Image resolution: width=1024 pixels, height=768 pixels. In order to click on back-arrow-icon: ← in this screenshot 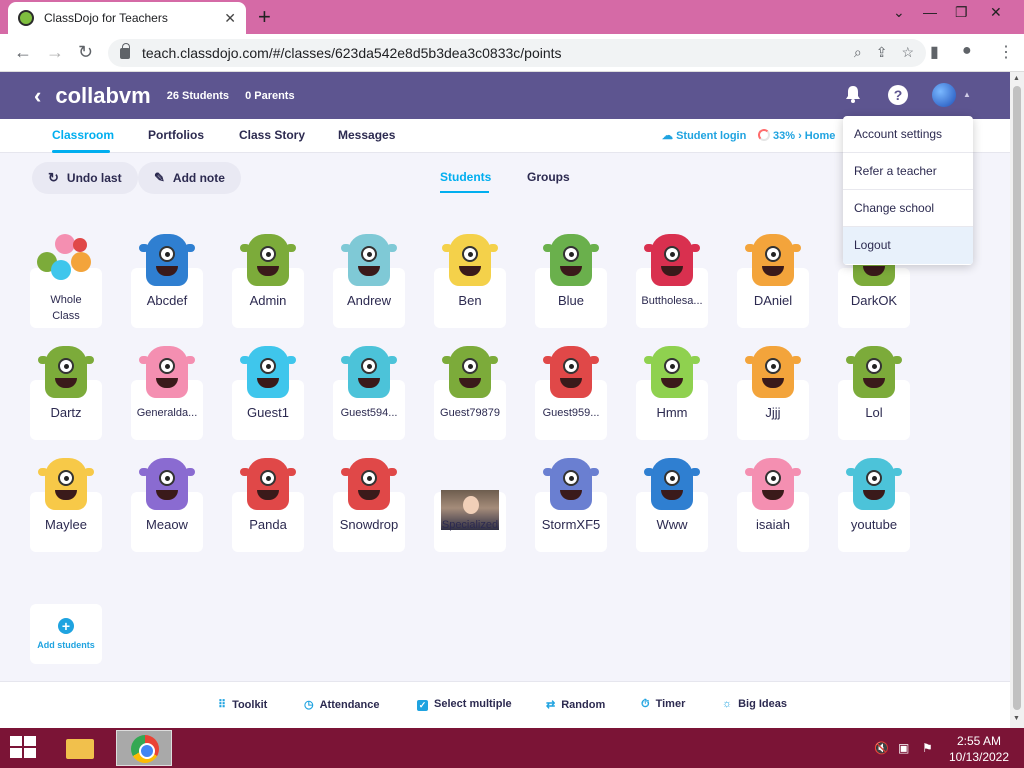, I will do `click(23, 52)`.